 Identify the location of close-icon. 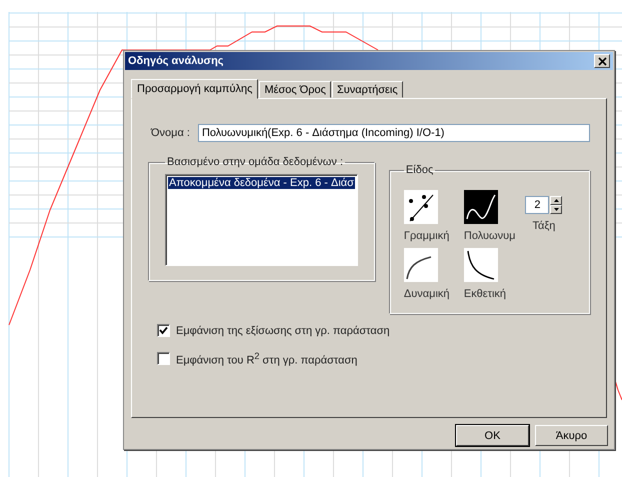
(602, 61).